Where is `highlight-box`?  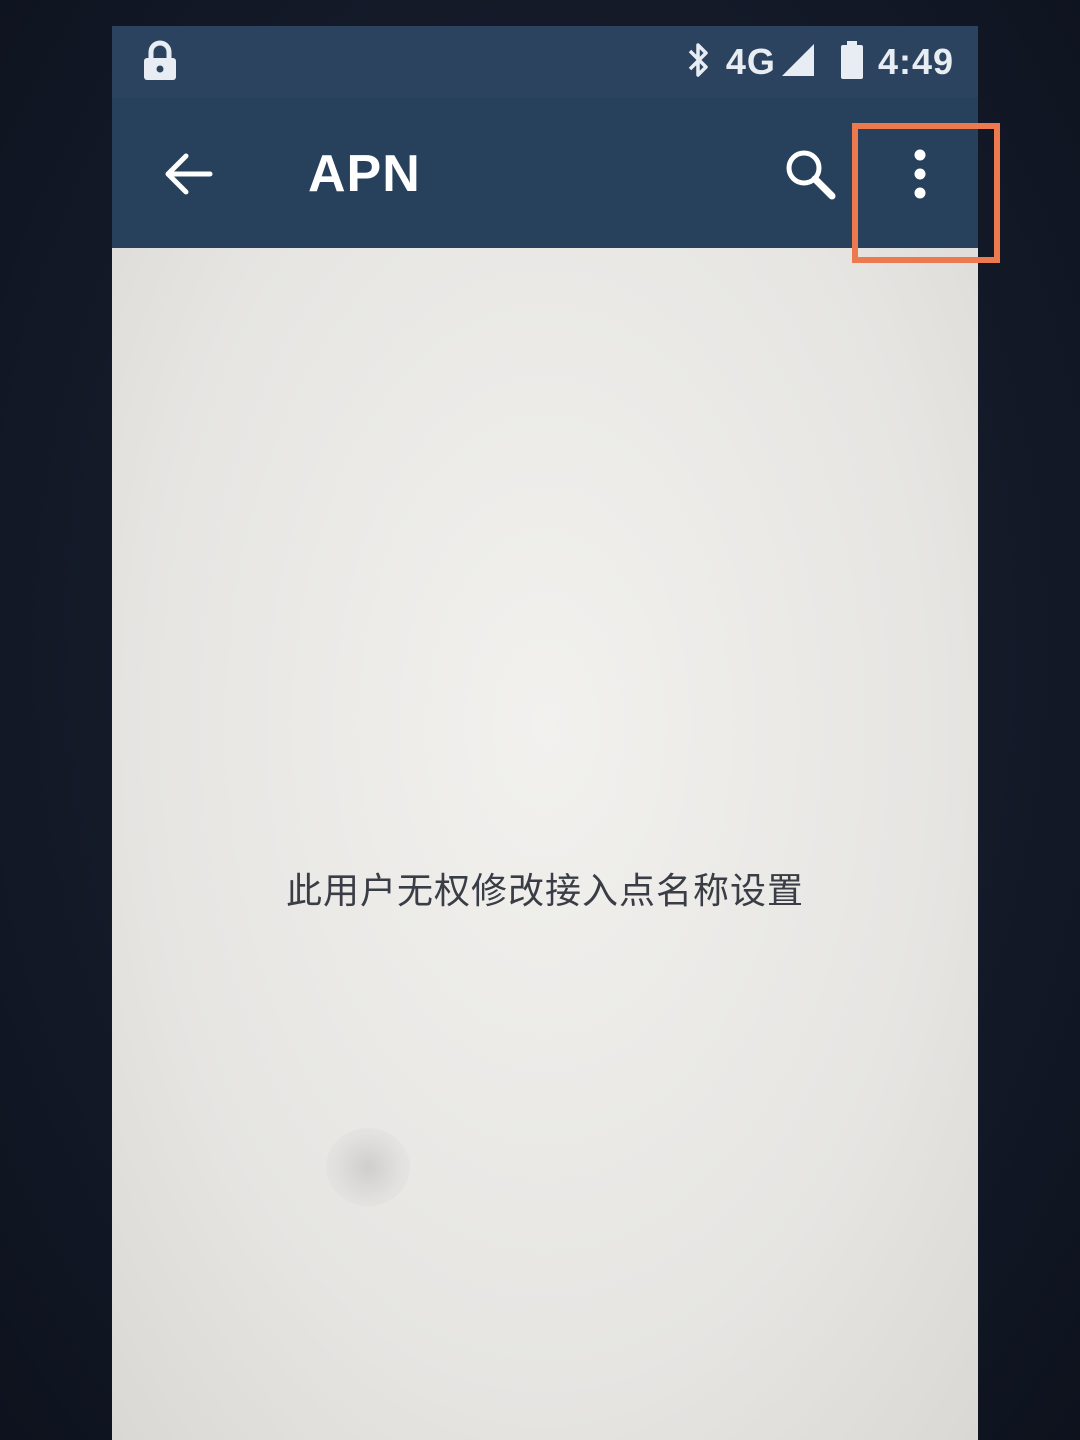 highlight-box is located at coordinates (926, 193).